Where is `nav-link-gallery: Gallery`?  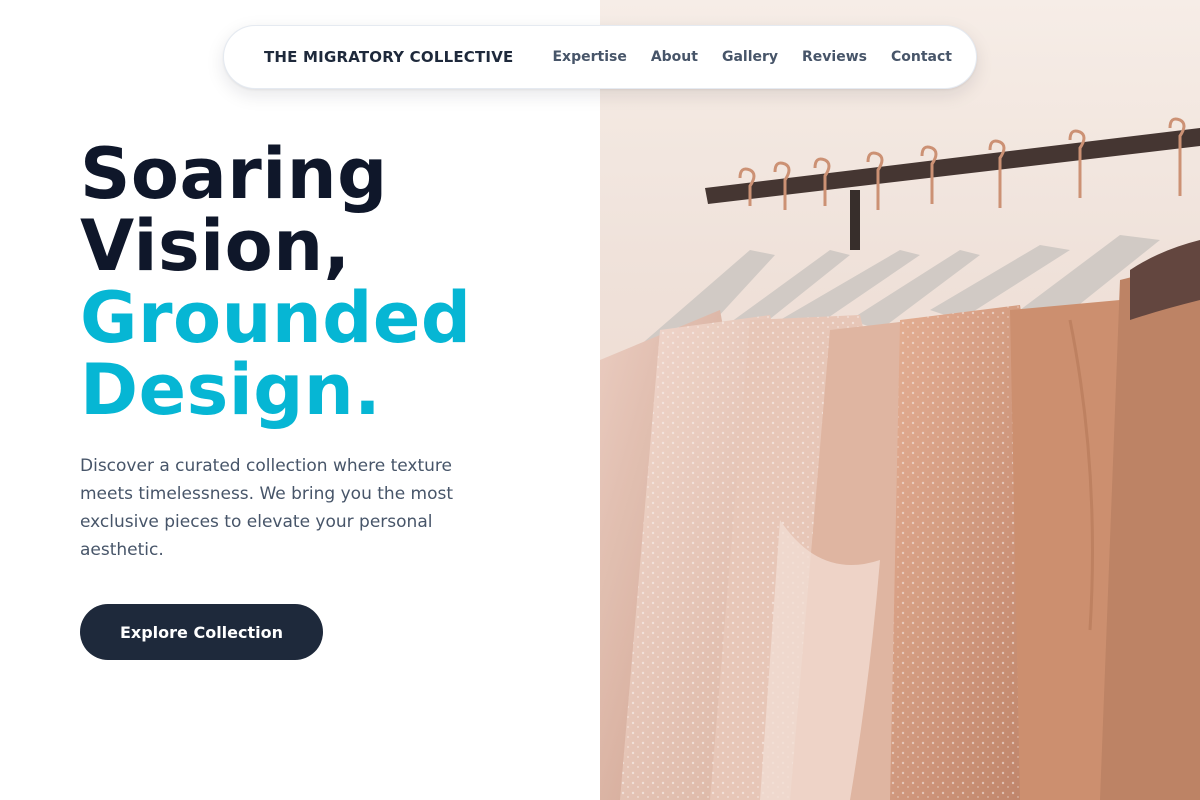 nav-link-gallery: Gallery is located at coordinates (750, 57).